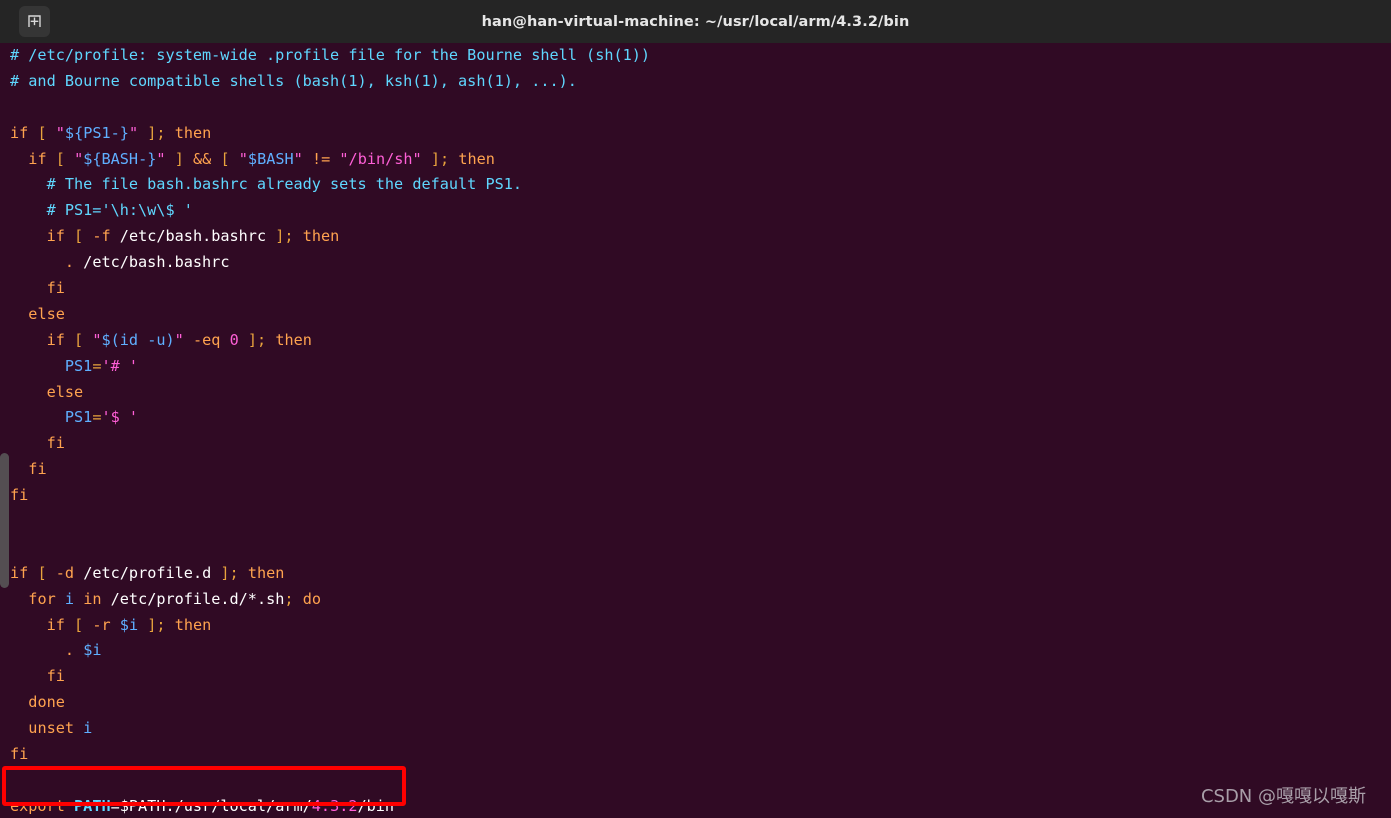 Image resolution: width=1391 pixels, height=818 pixels. What do you see at coordinates (69, 650) in the screenshot?
I see `code-token: .` at bounding box center [69, 650].